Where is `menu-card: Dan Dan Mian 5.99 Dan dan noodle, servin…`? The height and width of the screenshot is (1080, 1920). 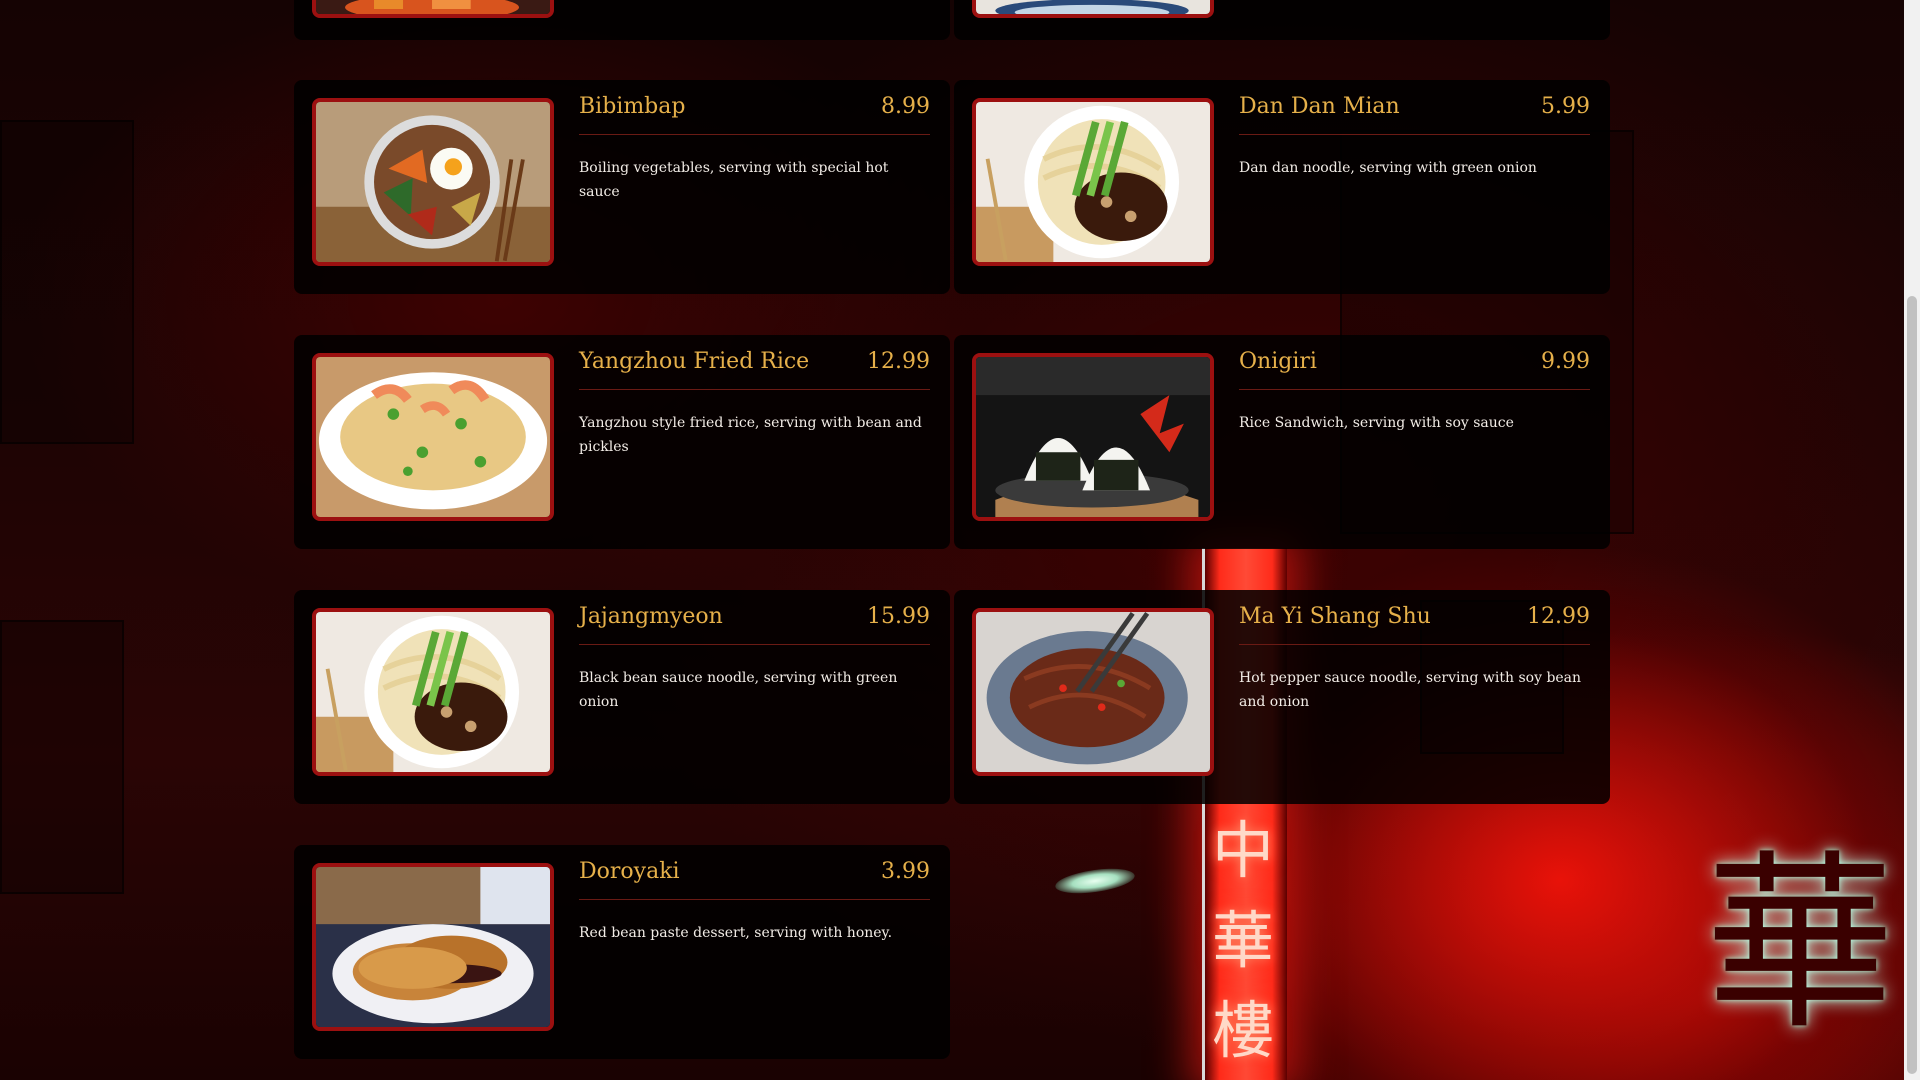
menu-card: Dan Dan Mian 5.99 Dan dan noodle, servin… is located at coordinates (1282, 187).